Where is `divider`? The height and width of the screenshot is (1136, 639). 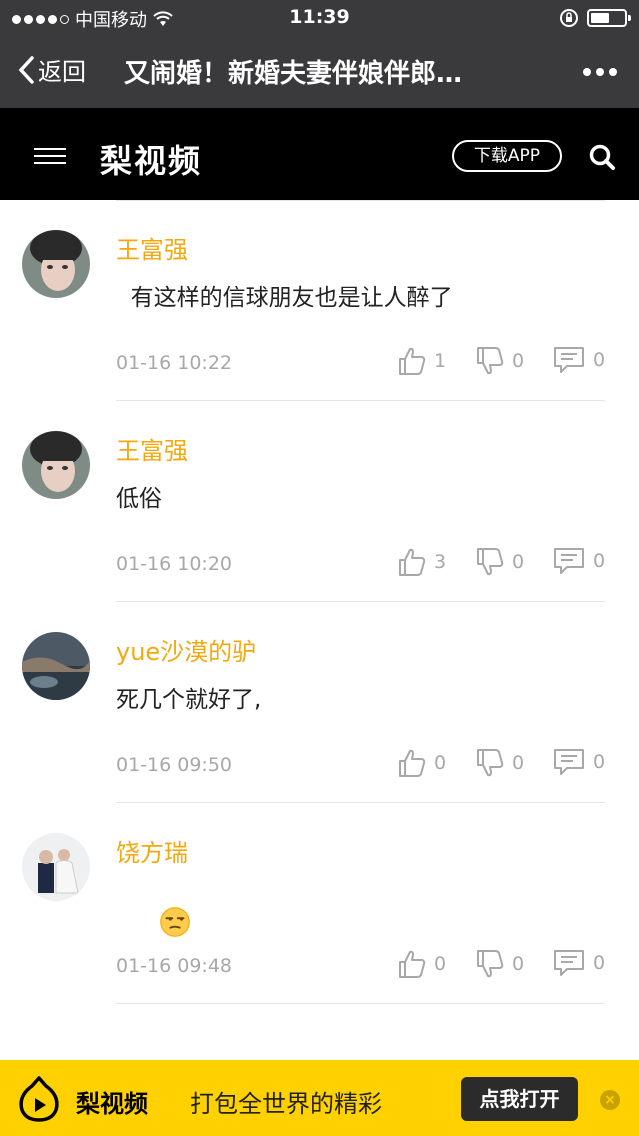
divider is located at coordinates (360, 1003).